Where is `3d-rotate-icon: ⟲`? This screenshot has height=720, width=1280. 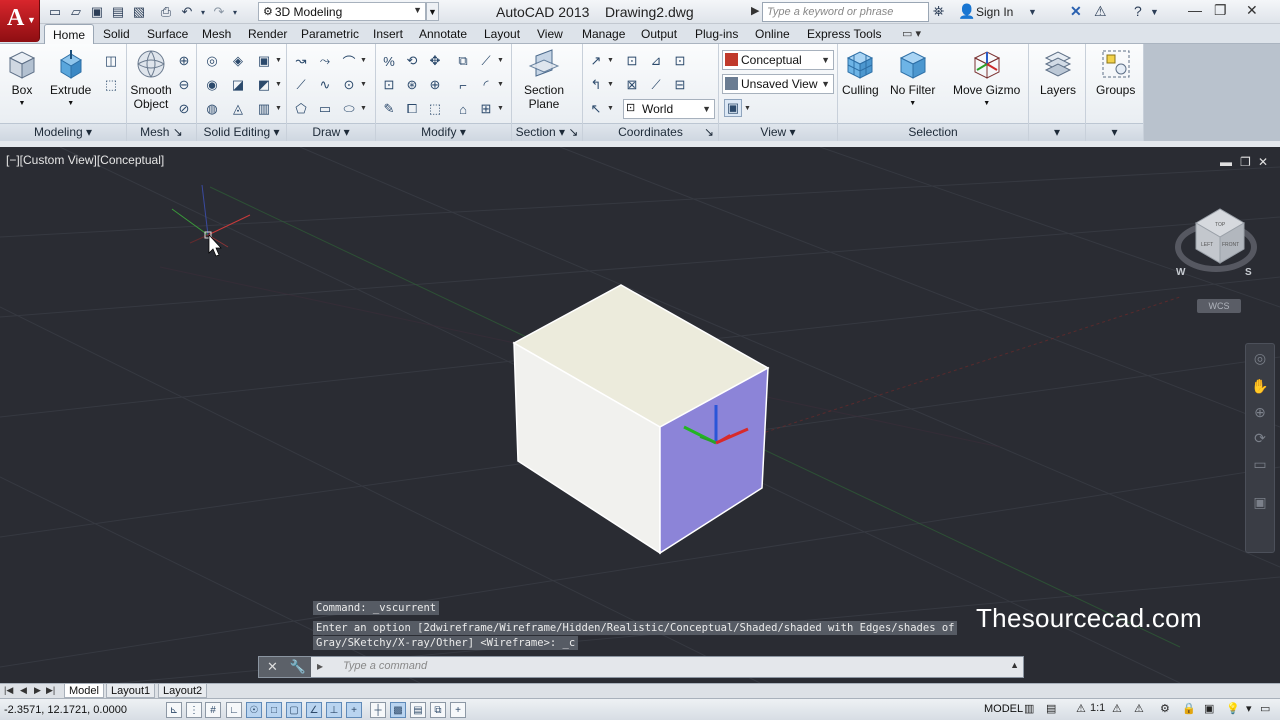 3d-rotate-icon: ⟲ is located at coordinates (412, 61).